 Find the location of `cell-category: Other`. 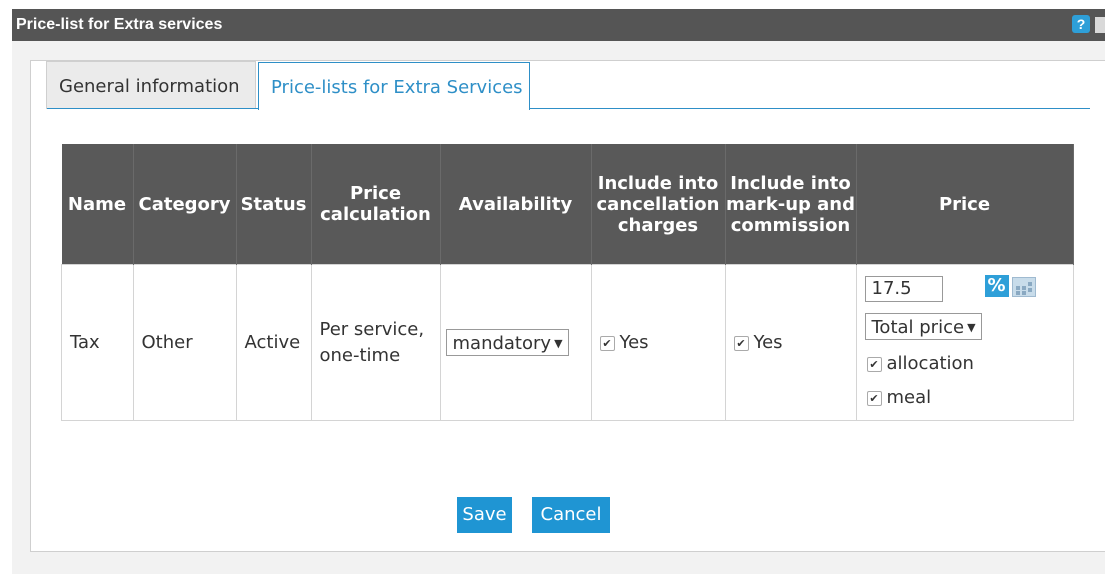

cell-category: Other is located at coordinates (184, 342).